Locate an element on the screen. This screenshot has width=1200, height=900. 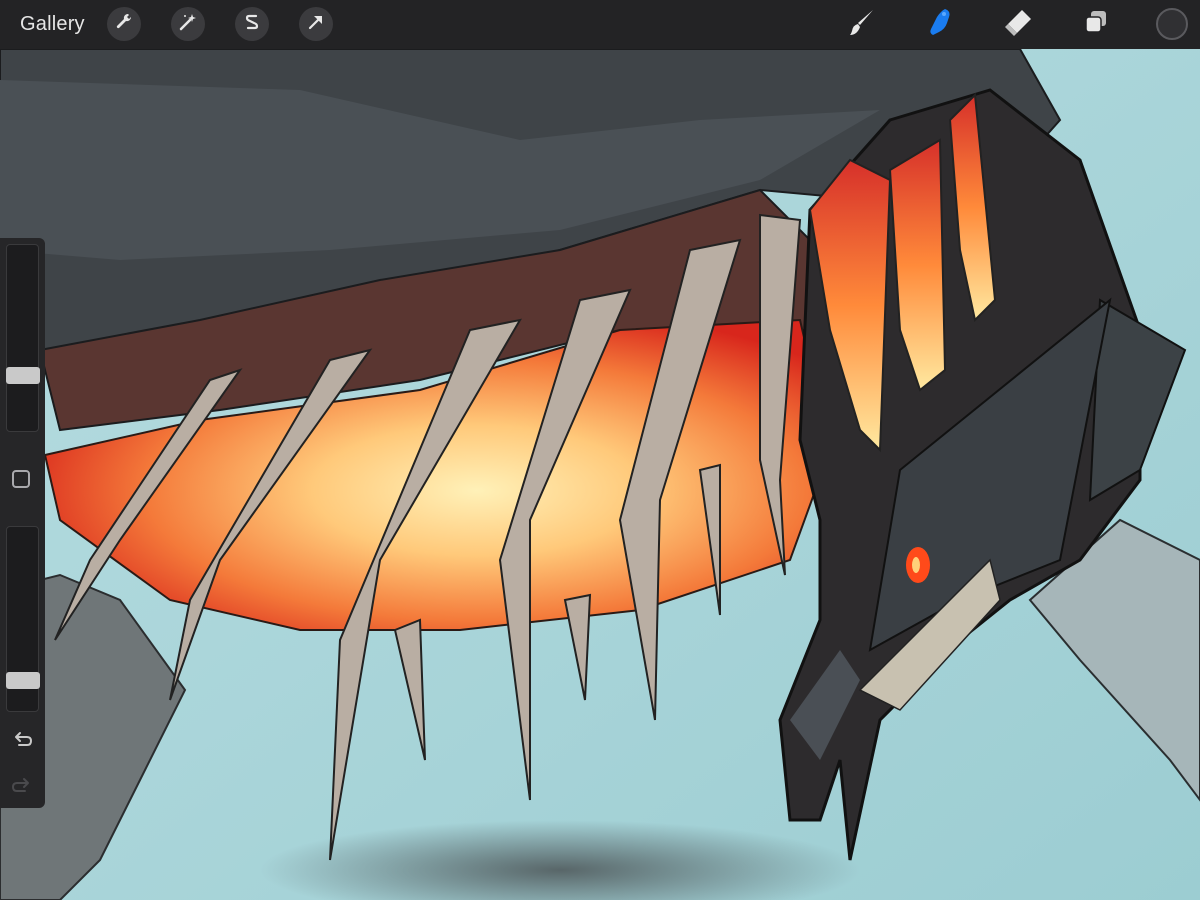
selection-s-icon is located at coordinates (252, 24).